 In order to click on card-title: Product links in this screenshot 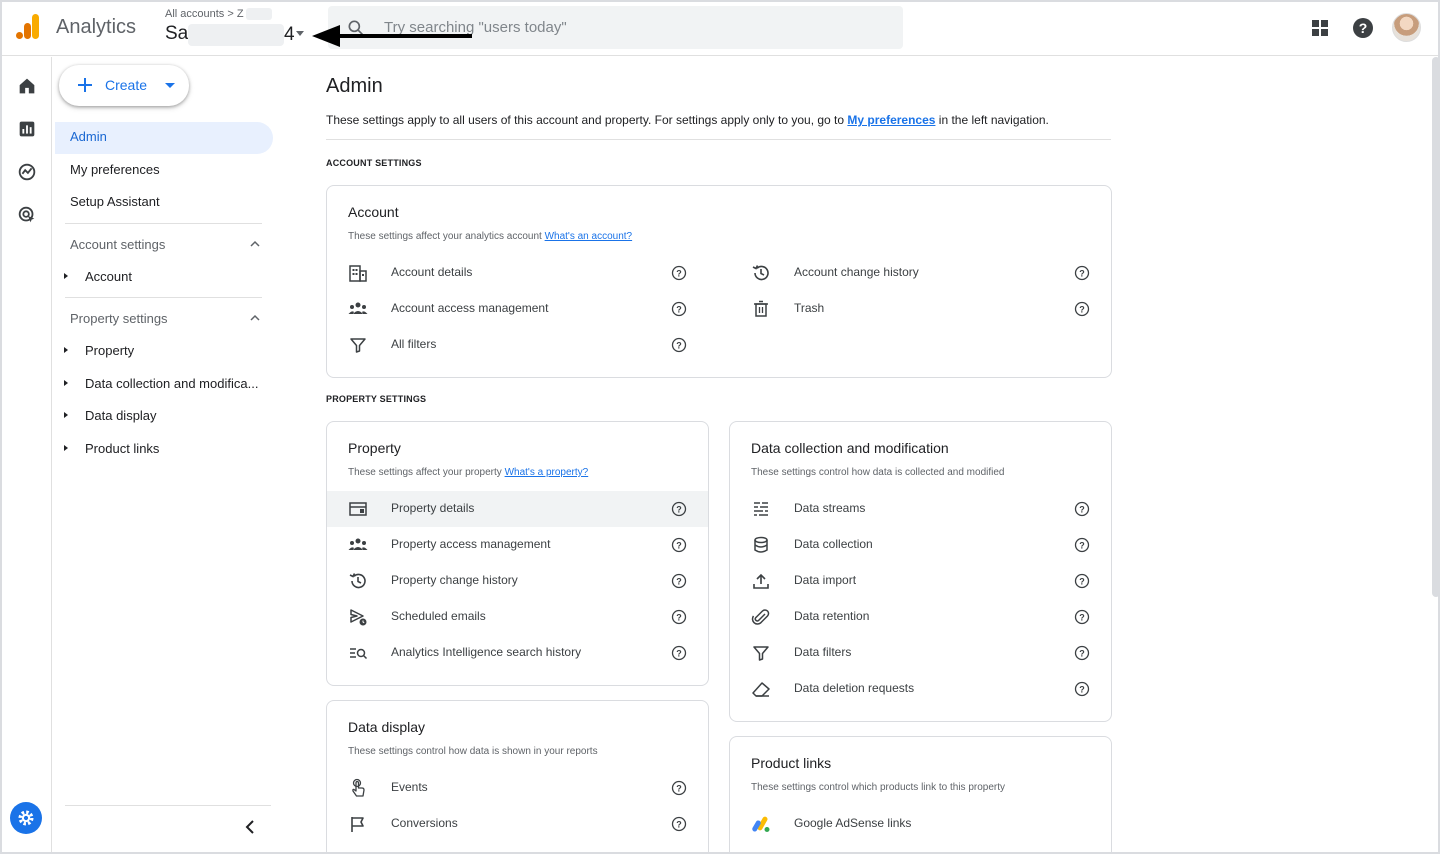, I will do `click(791, 763)`.